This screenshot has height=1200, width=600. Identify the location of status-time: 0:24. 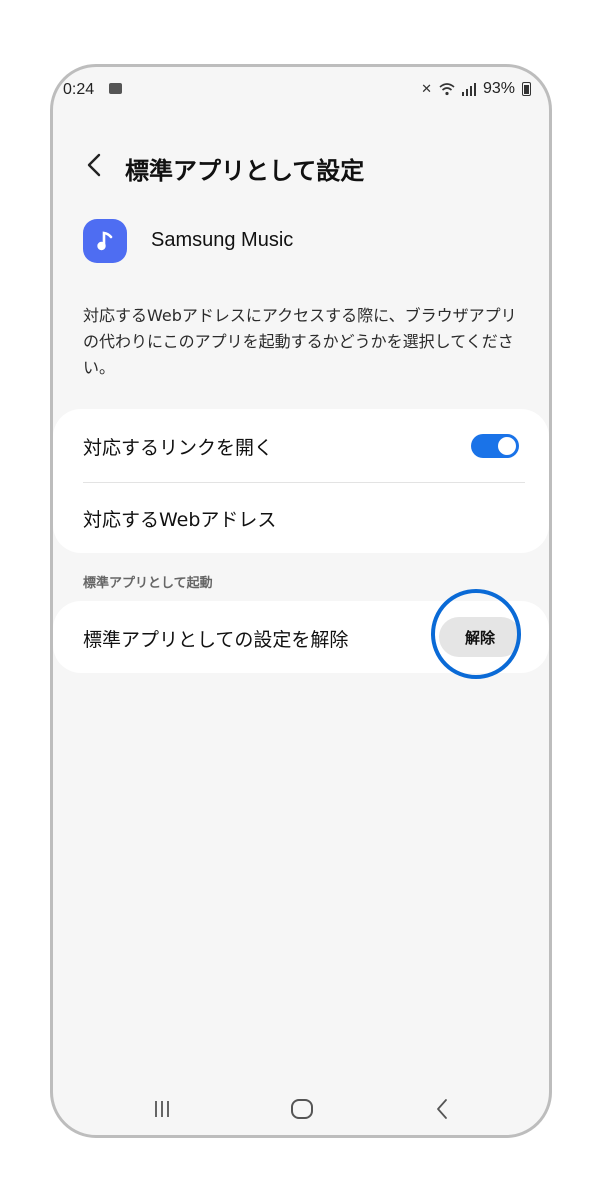
(79, 89).